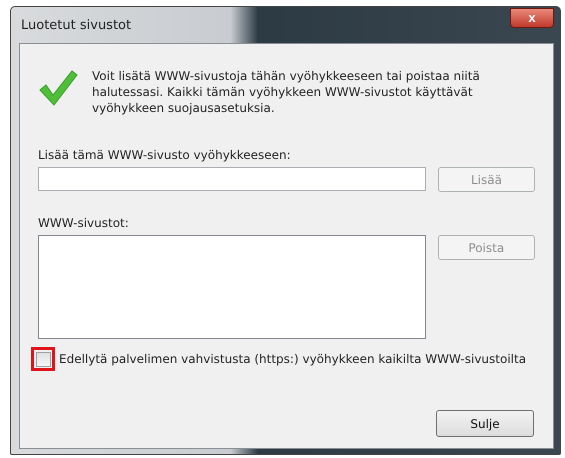 This screenshot has width=565, height=458. I want to click on checkbox, so click(43, 359).